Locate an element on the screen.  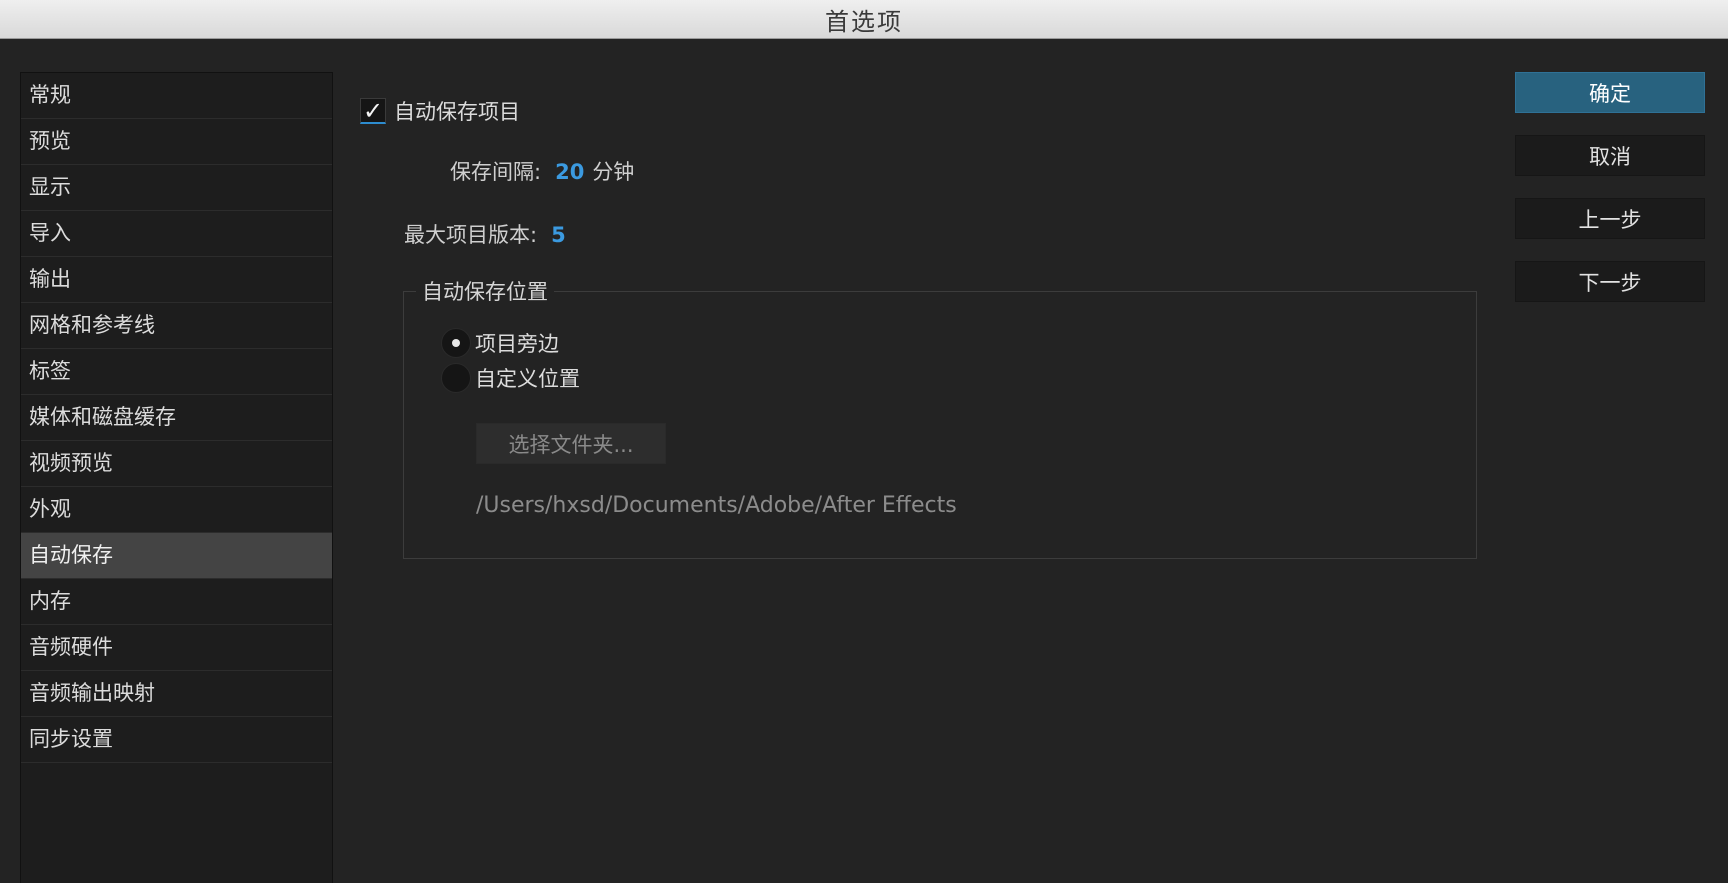
radio-next-to-project is located at coordinates (456, 343).